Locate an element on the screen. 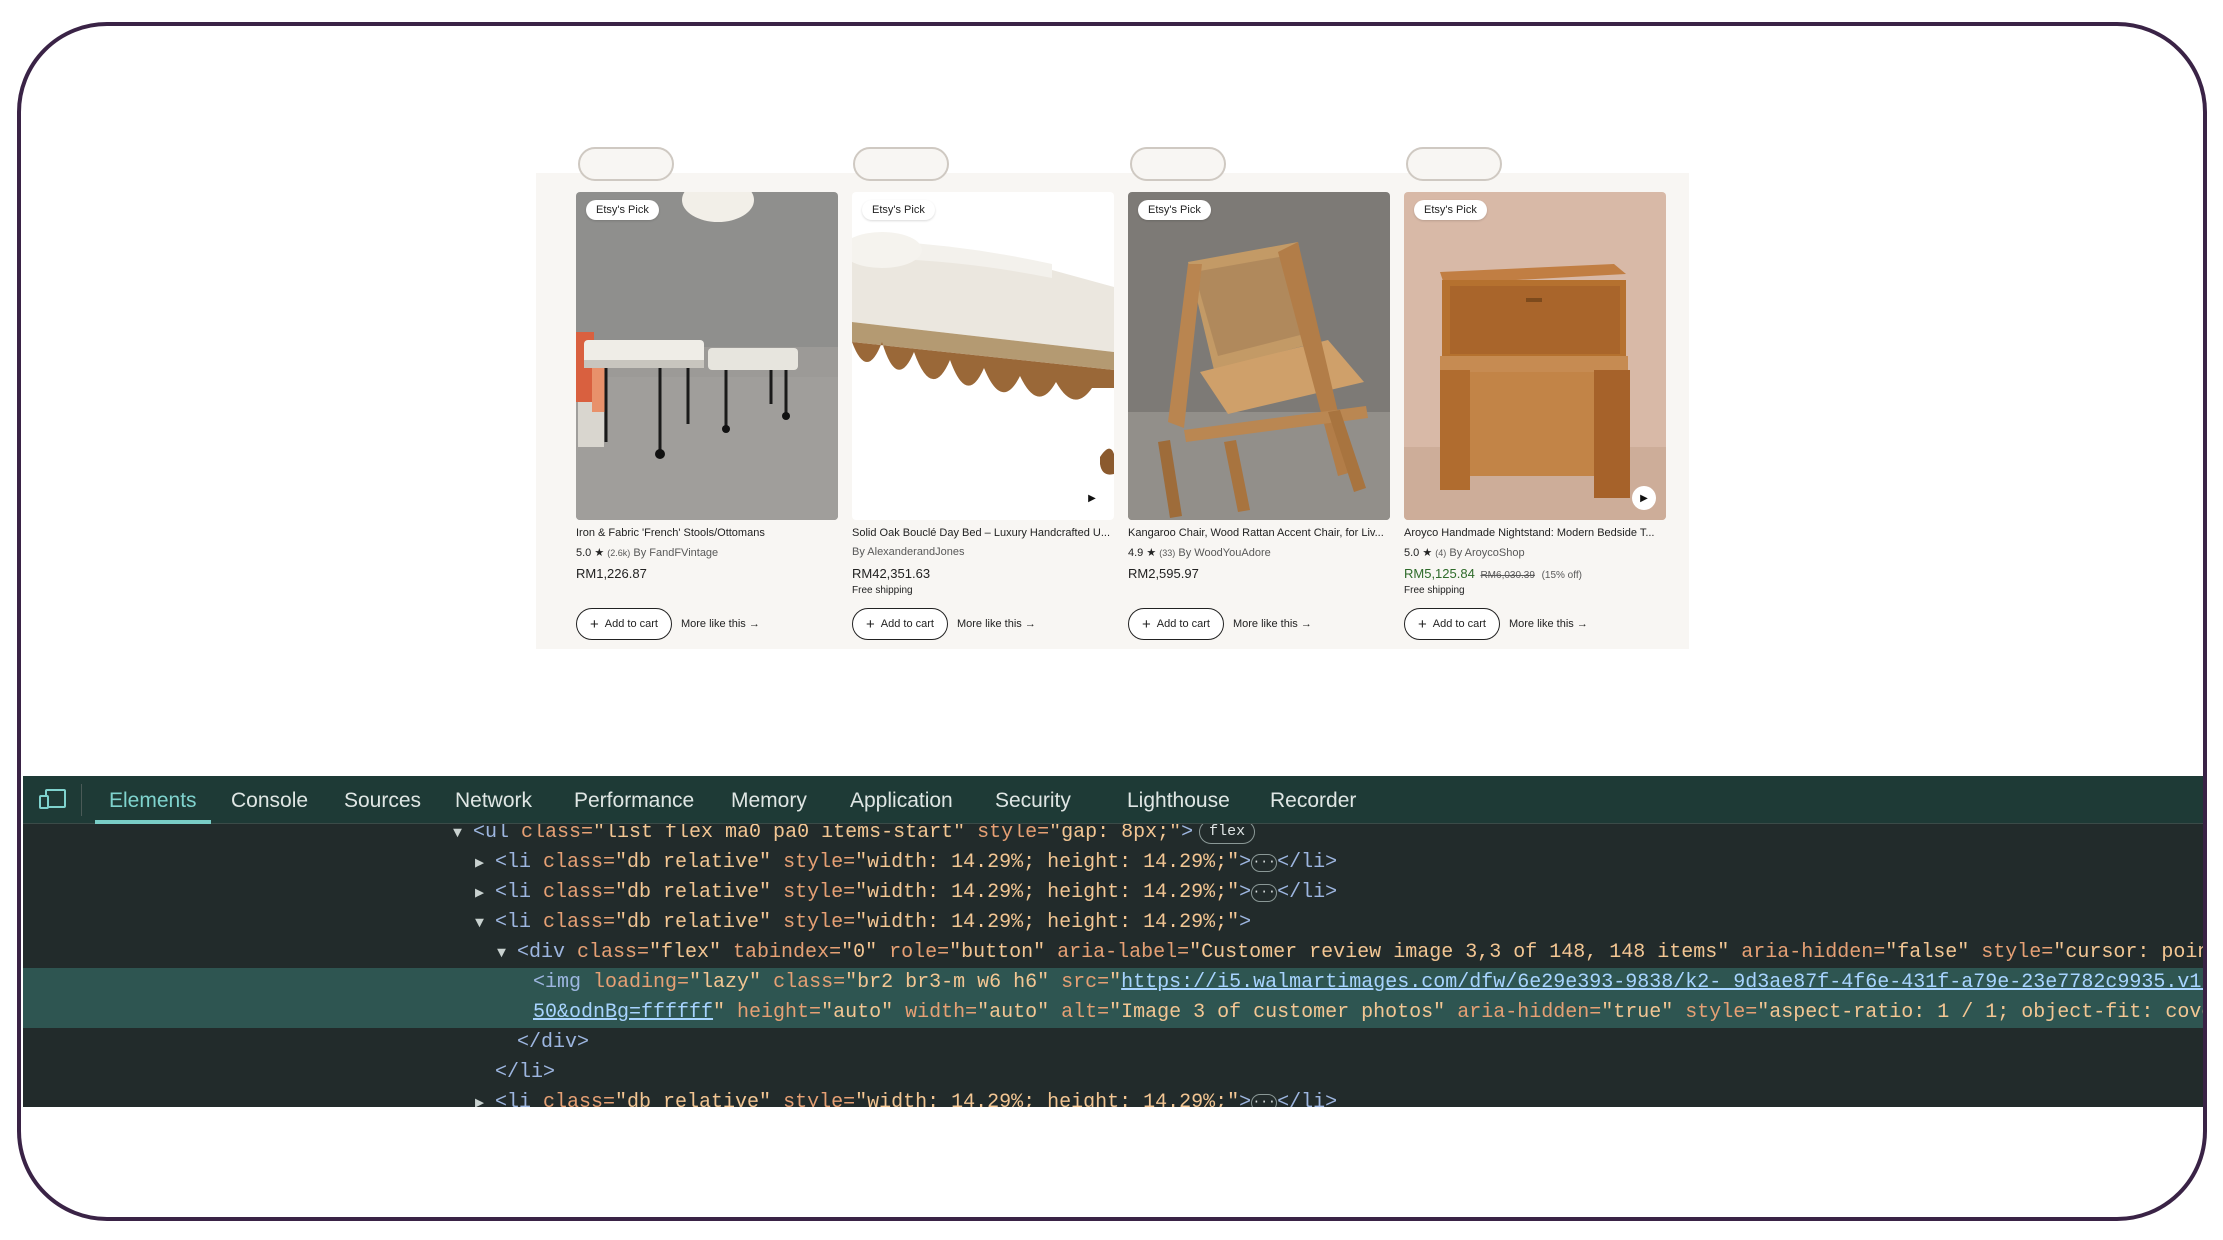 This screenshot has height=1240, width=2223. product-image-nightstand: Etsy's Pick ▶ is located at coordinates (1535, 356).